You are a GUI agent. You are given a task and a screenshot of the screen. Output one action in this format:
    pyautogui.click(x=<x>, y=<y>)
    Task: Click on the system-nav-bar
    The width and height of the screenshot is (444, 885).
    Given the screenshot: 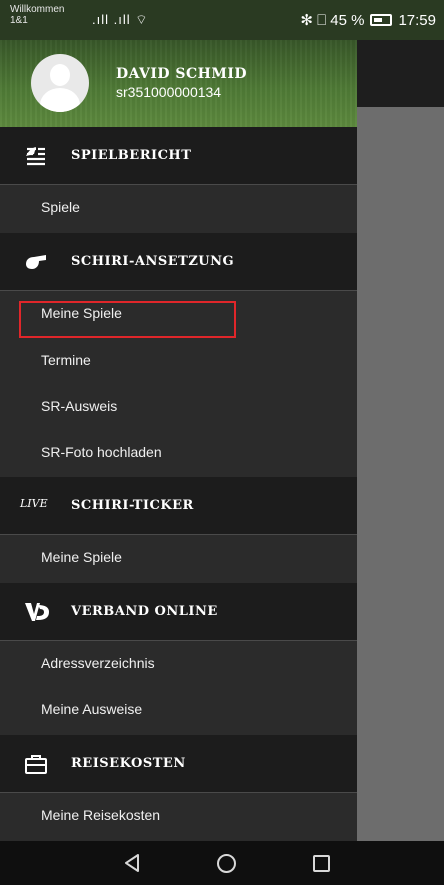 What is the action you would take?
    pyautogui.click(x=222, y=863)
    